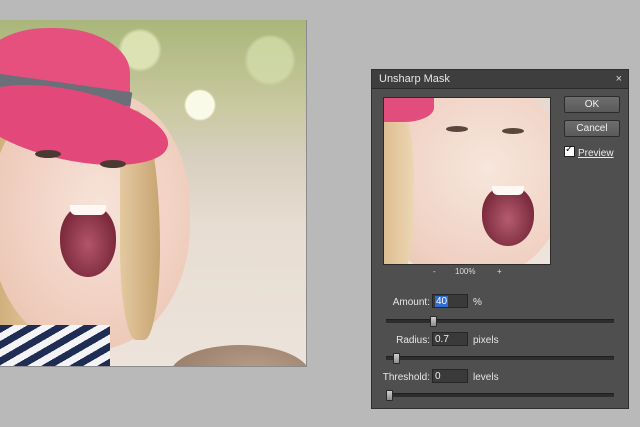  What do you see at coordinates (450, 301) in the screenshot?
I see `amount-input: 40` at bounding box center [450, 301].